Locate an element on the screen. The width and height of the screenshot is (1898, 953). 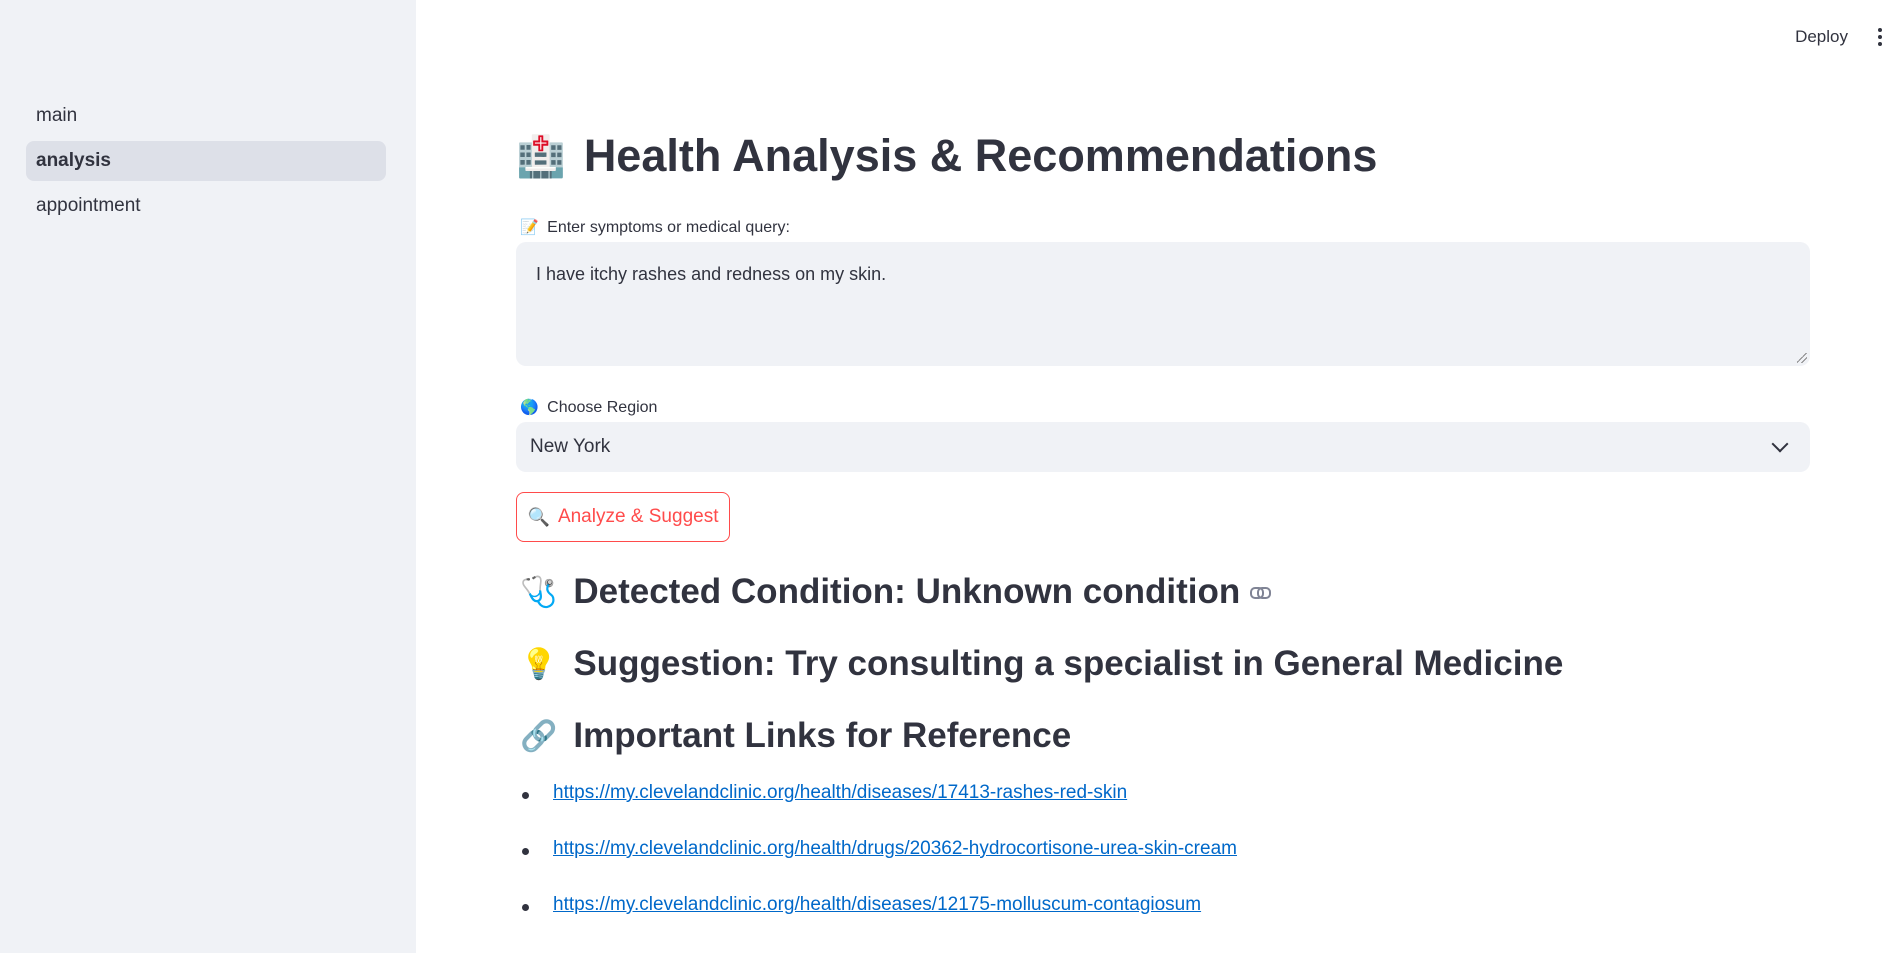
region-select-value: New York is located at coordinates (570, 446).